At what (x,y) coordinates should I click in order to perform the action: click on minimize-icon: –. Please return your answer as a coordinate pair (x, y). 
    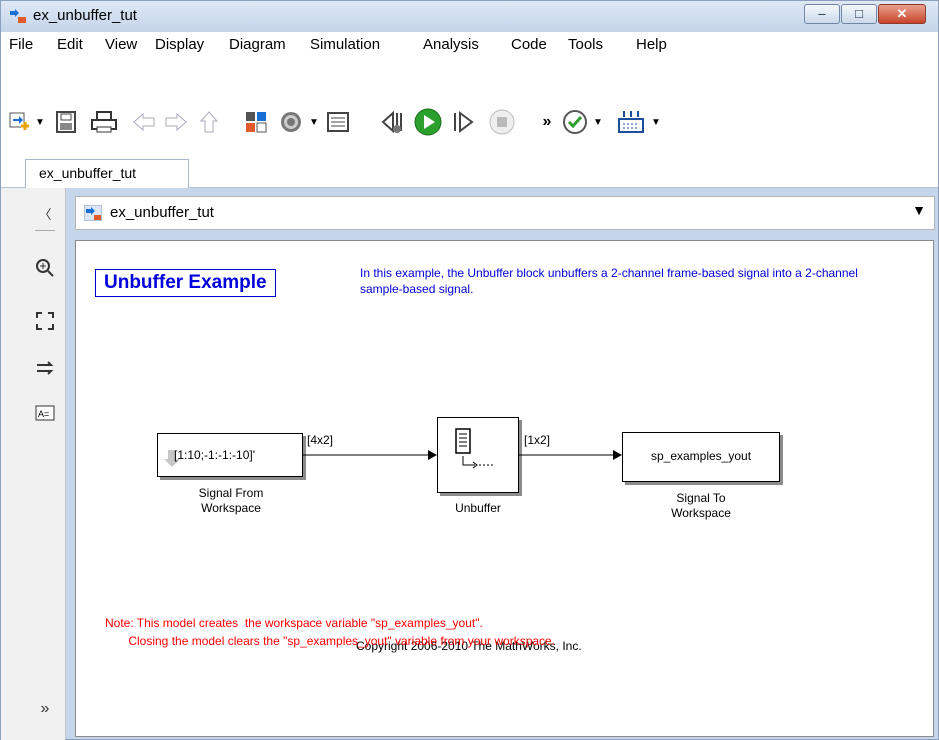
    Looking at the image, I should click on (822, 13).